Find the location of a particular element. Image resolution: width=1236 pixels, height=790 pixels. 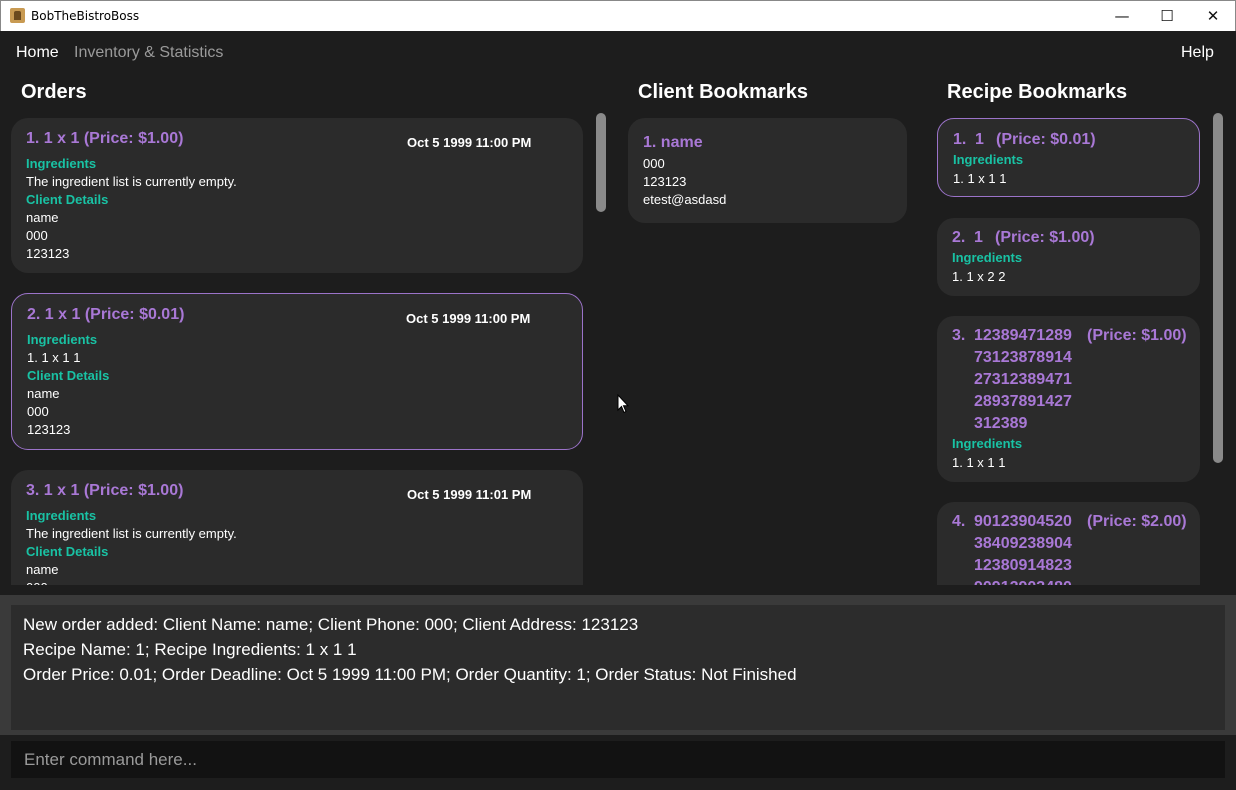

command-input is located at coordinates (618, 759).